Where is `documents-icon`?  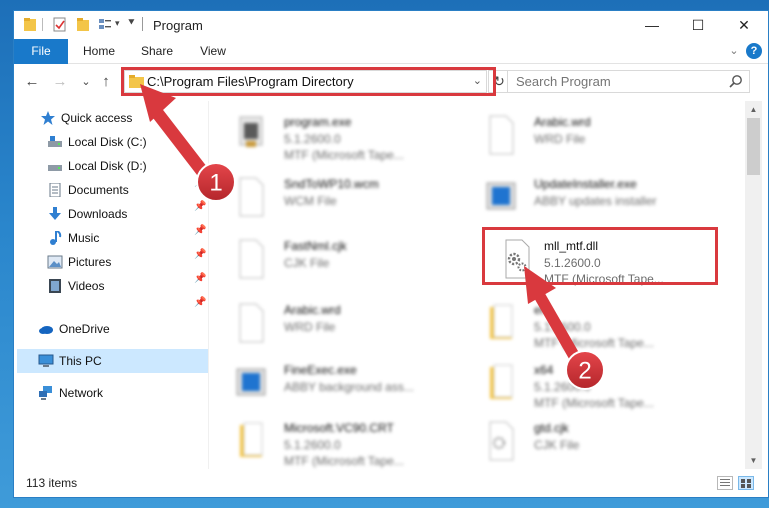
documents-icon is located at coordinates (55, 190).